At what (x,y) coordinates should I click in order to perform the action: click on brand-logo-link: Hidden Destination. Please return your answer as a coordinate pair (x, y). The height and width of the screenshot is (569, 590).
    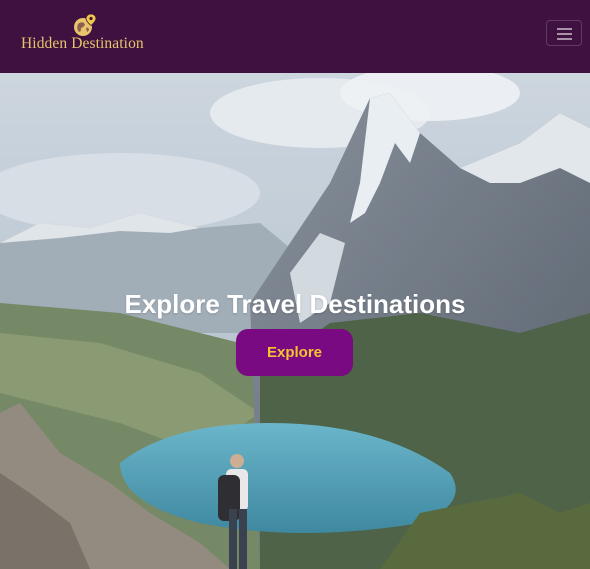
    Looking at the image, I should click on (86, 33).